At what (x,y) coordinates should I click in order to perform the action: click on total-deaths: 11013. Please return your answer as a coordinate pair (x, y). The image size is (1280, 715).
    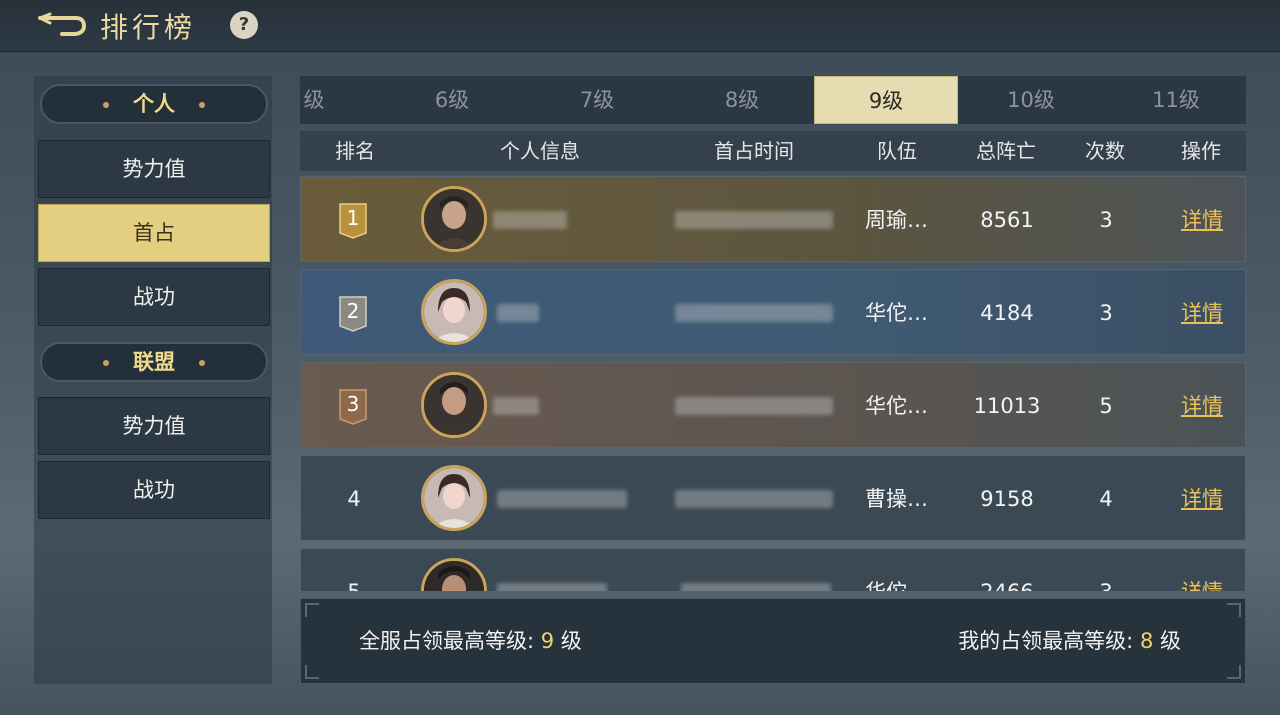
    Looking at the image, I should click on (1007, 406).